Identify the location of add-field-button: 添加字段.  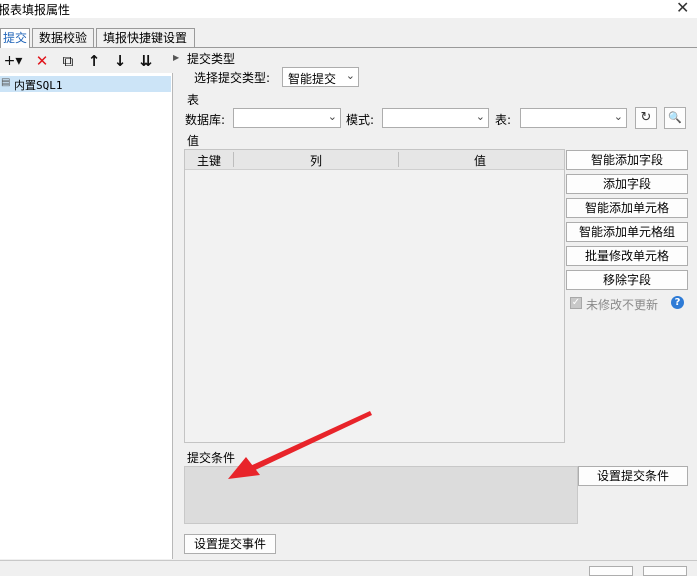
(627, 184).